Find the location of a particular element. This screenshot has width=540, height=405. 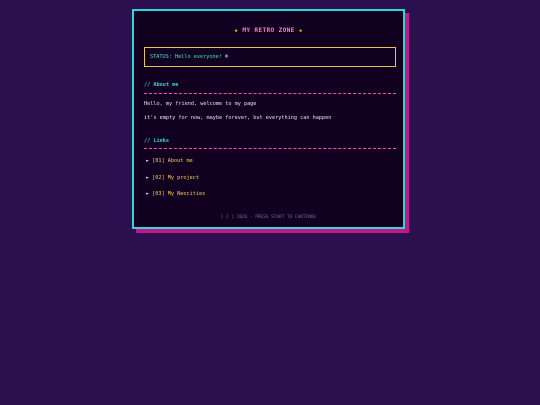

link-my-project: ► [02] My project is located at coordinates (172, 178).